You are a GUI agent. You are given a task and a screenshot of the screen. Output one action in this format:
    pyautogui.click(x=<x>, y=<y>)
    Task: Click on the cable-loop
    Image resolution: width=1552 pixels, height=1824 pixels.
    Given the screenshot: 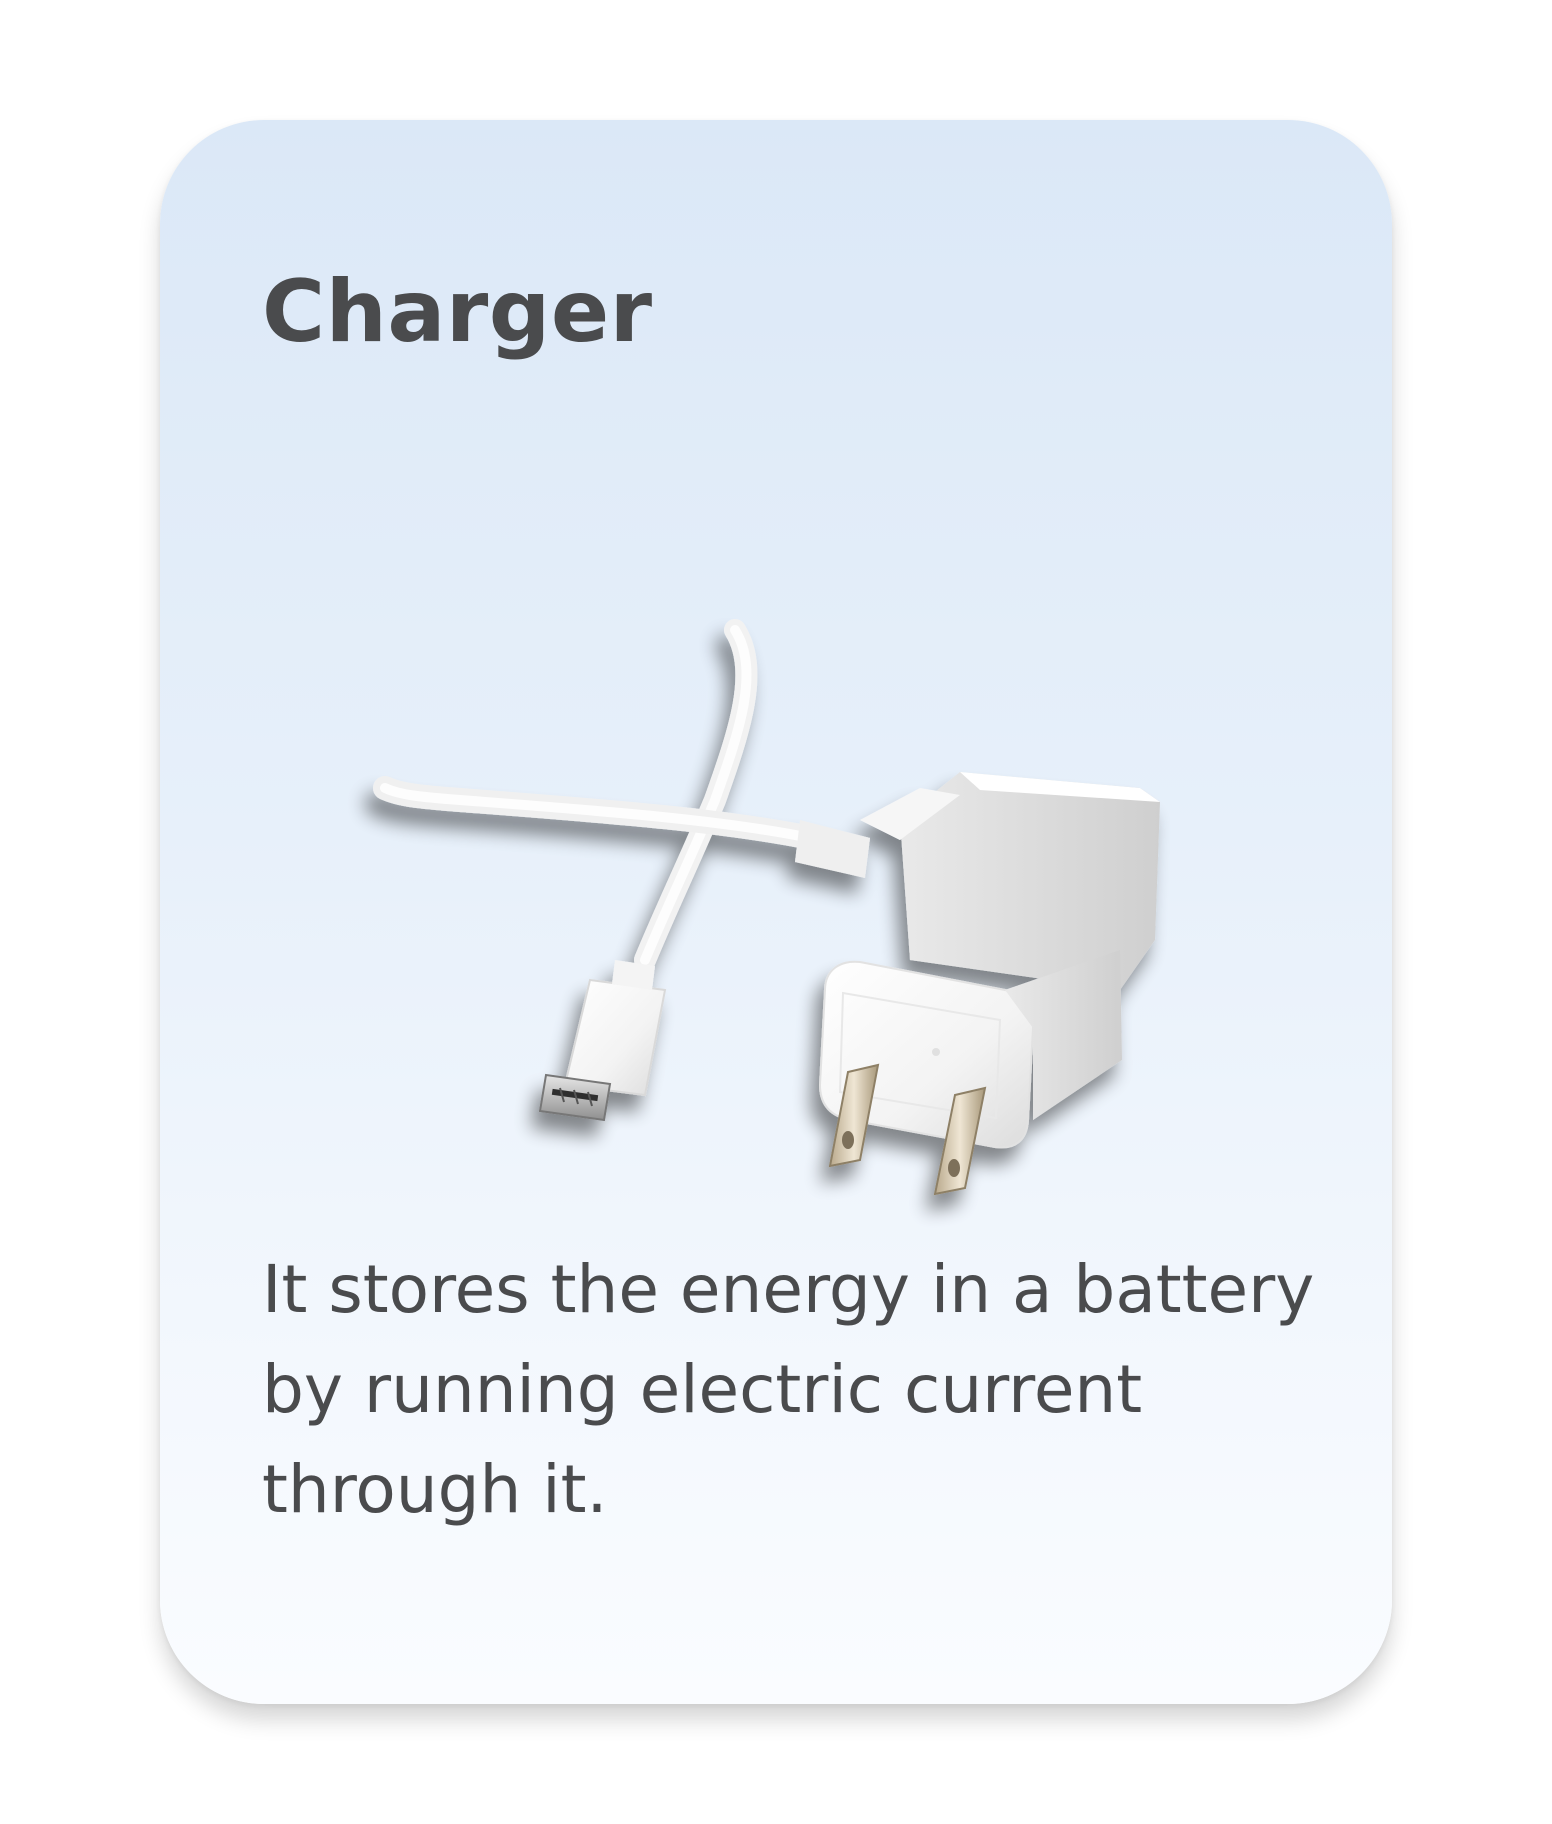 What is the action you would take?
    pyautogui.click(x=696, y=795)
    